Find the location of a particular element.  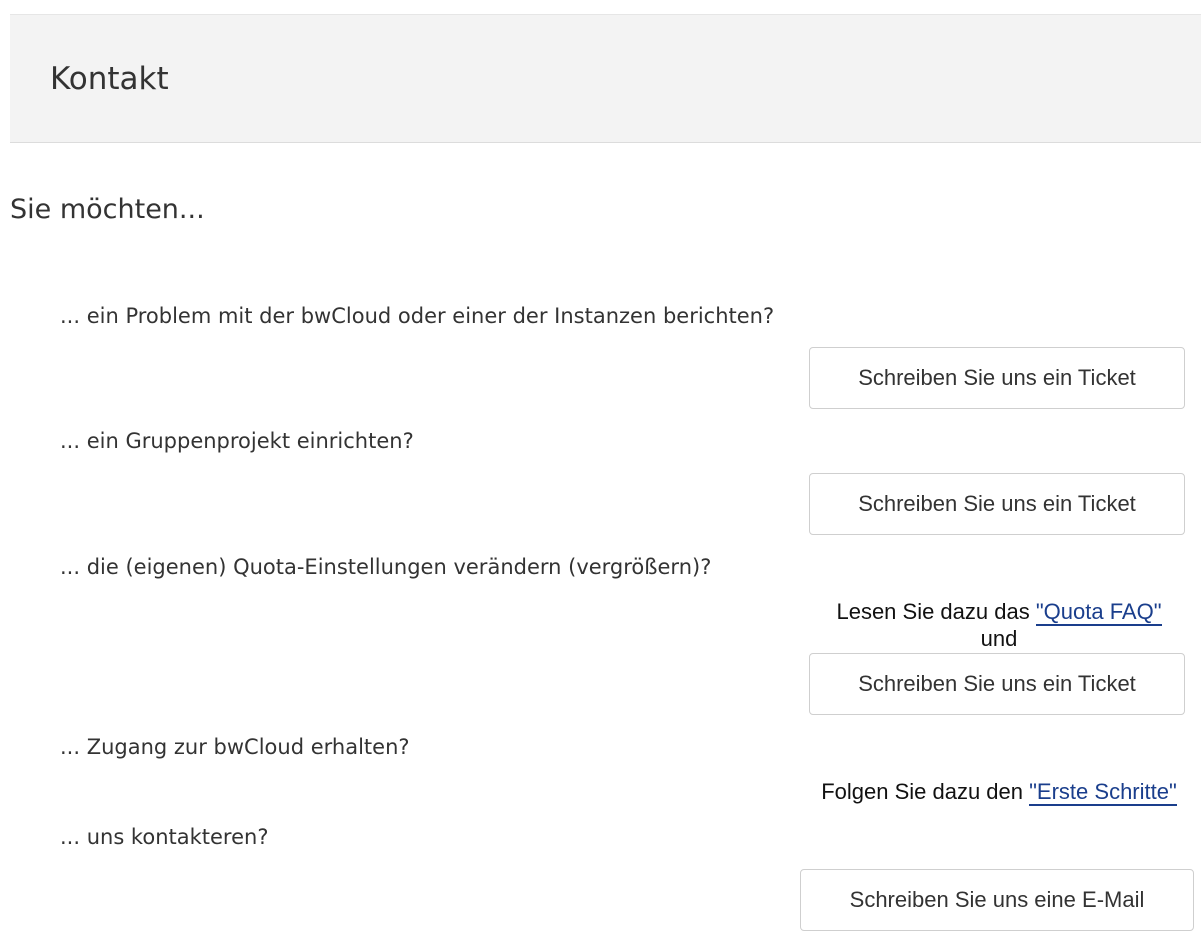

question-access: ... Zugang zur bwCloud erhalten? is located at coordinates (235, 747).